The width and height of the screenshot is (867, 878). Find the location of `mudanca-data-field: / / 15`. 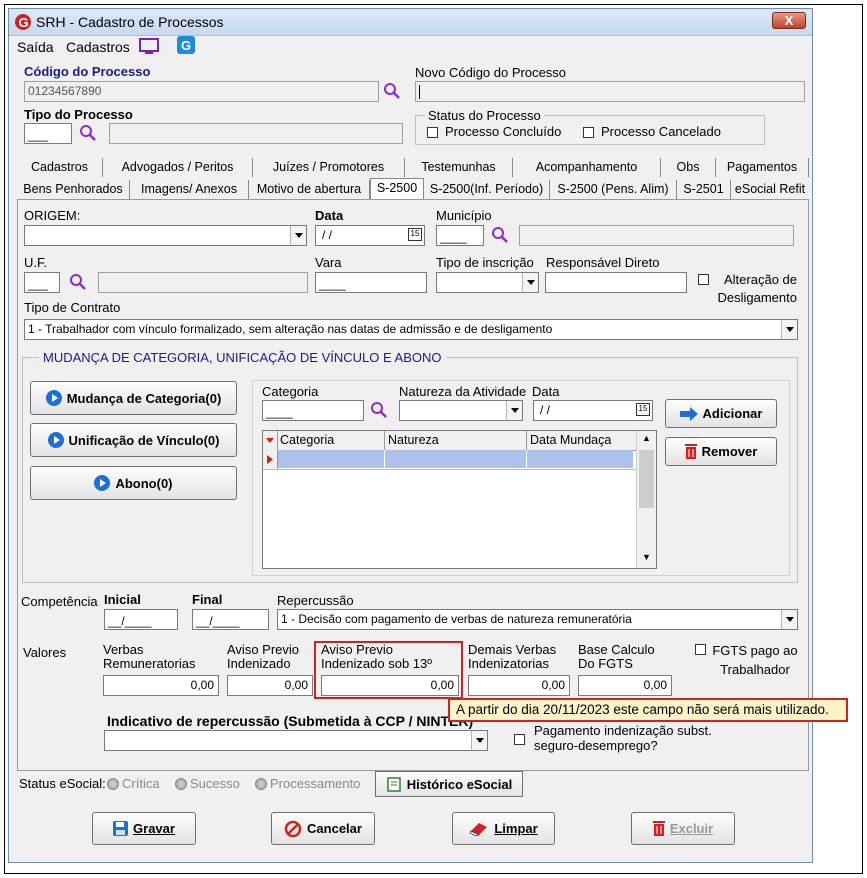

mudanca-data-field: / / 15 is located at coordinates (593, 410).